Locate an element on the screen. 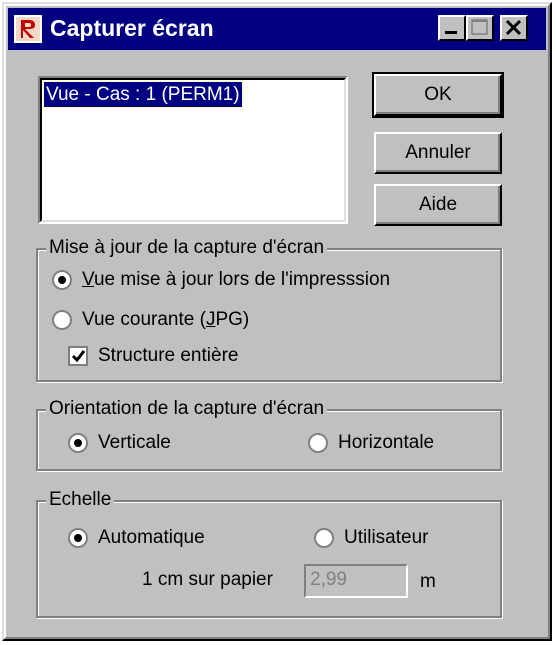 The height and width of the screenshot is (645, 556). maximize-icon is located at coordinates (479, 27).